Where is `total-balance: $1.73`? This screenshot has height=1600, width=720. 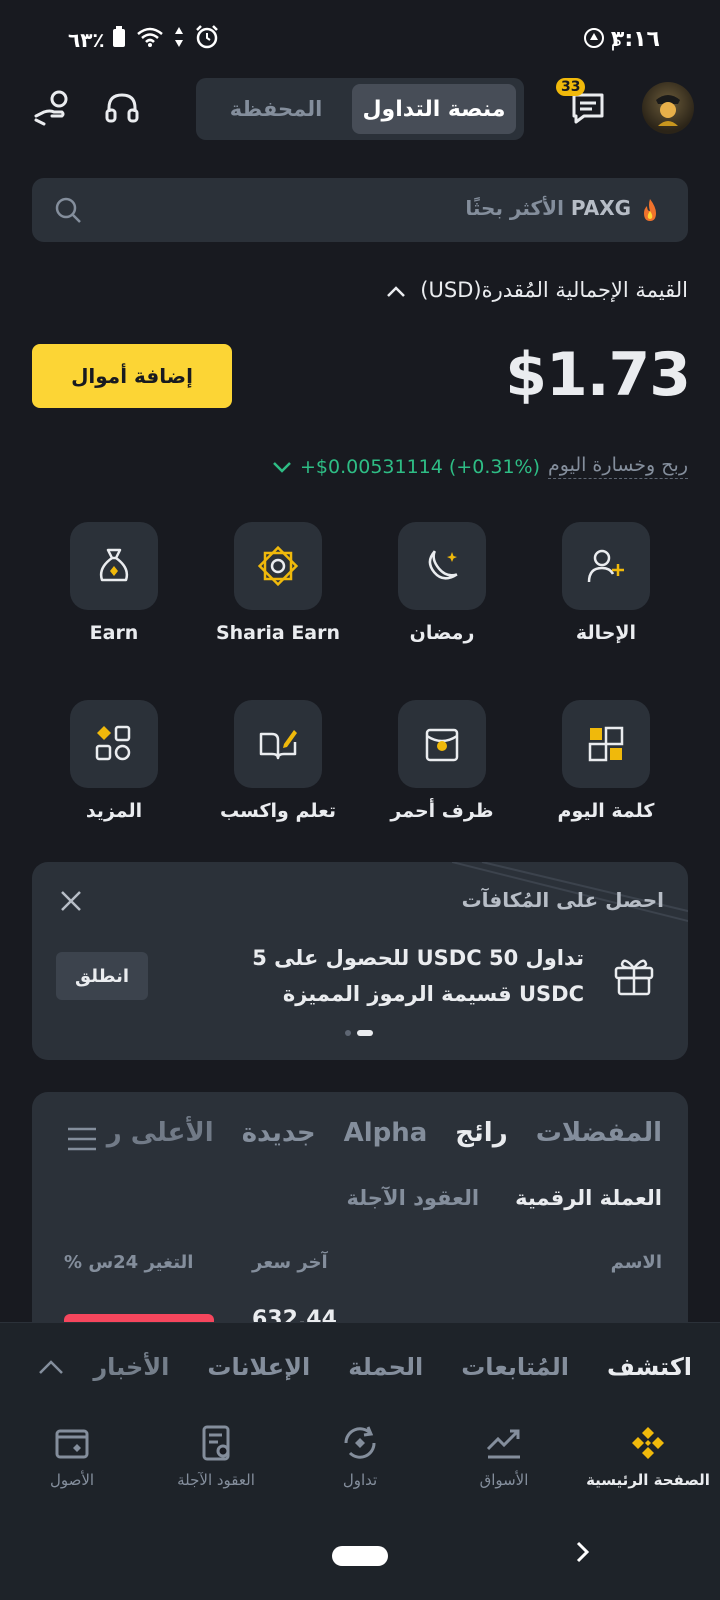 total-balance: $1.73 is located at coordinates (598, 375).